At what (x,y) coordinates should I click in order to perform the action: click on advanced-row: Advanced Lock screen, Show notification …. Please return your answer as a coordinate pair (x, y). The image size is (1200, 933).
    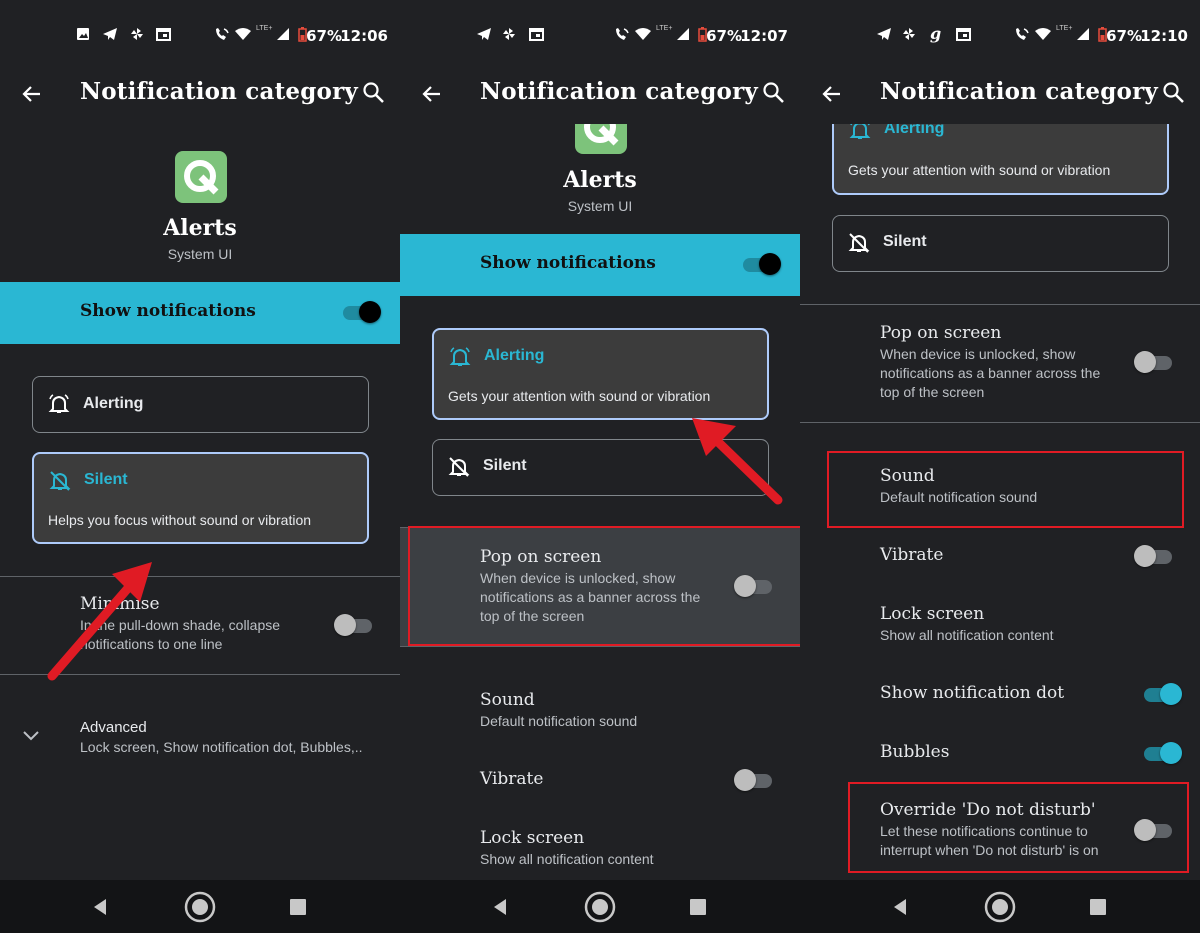
    Looking at the image, I should click on (235, 738).